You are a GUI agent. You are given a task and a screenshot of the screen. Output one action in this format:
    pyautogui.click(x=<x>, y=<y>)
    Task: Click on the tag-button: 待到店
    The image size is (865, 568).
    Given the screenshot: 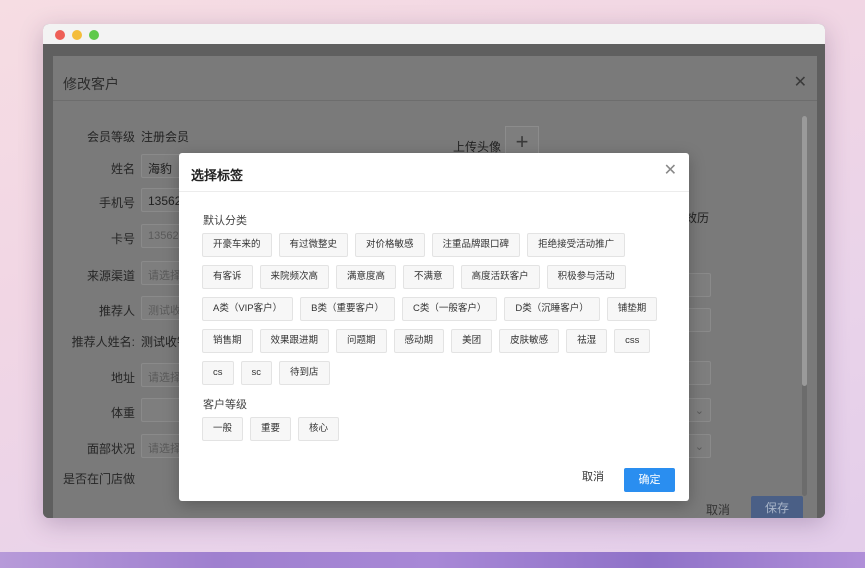 What is the action you would take?
    pyautogui.click(x=304, y=373)
    